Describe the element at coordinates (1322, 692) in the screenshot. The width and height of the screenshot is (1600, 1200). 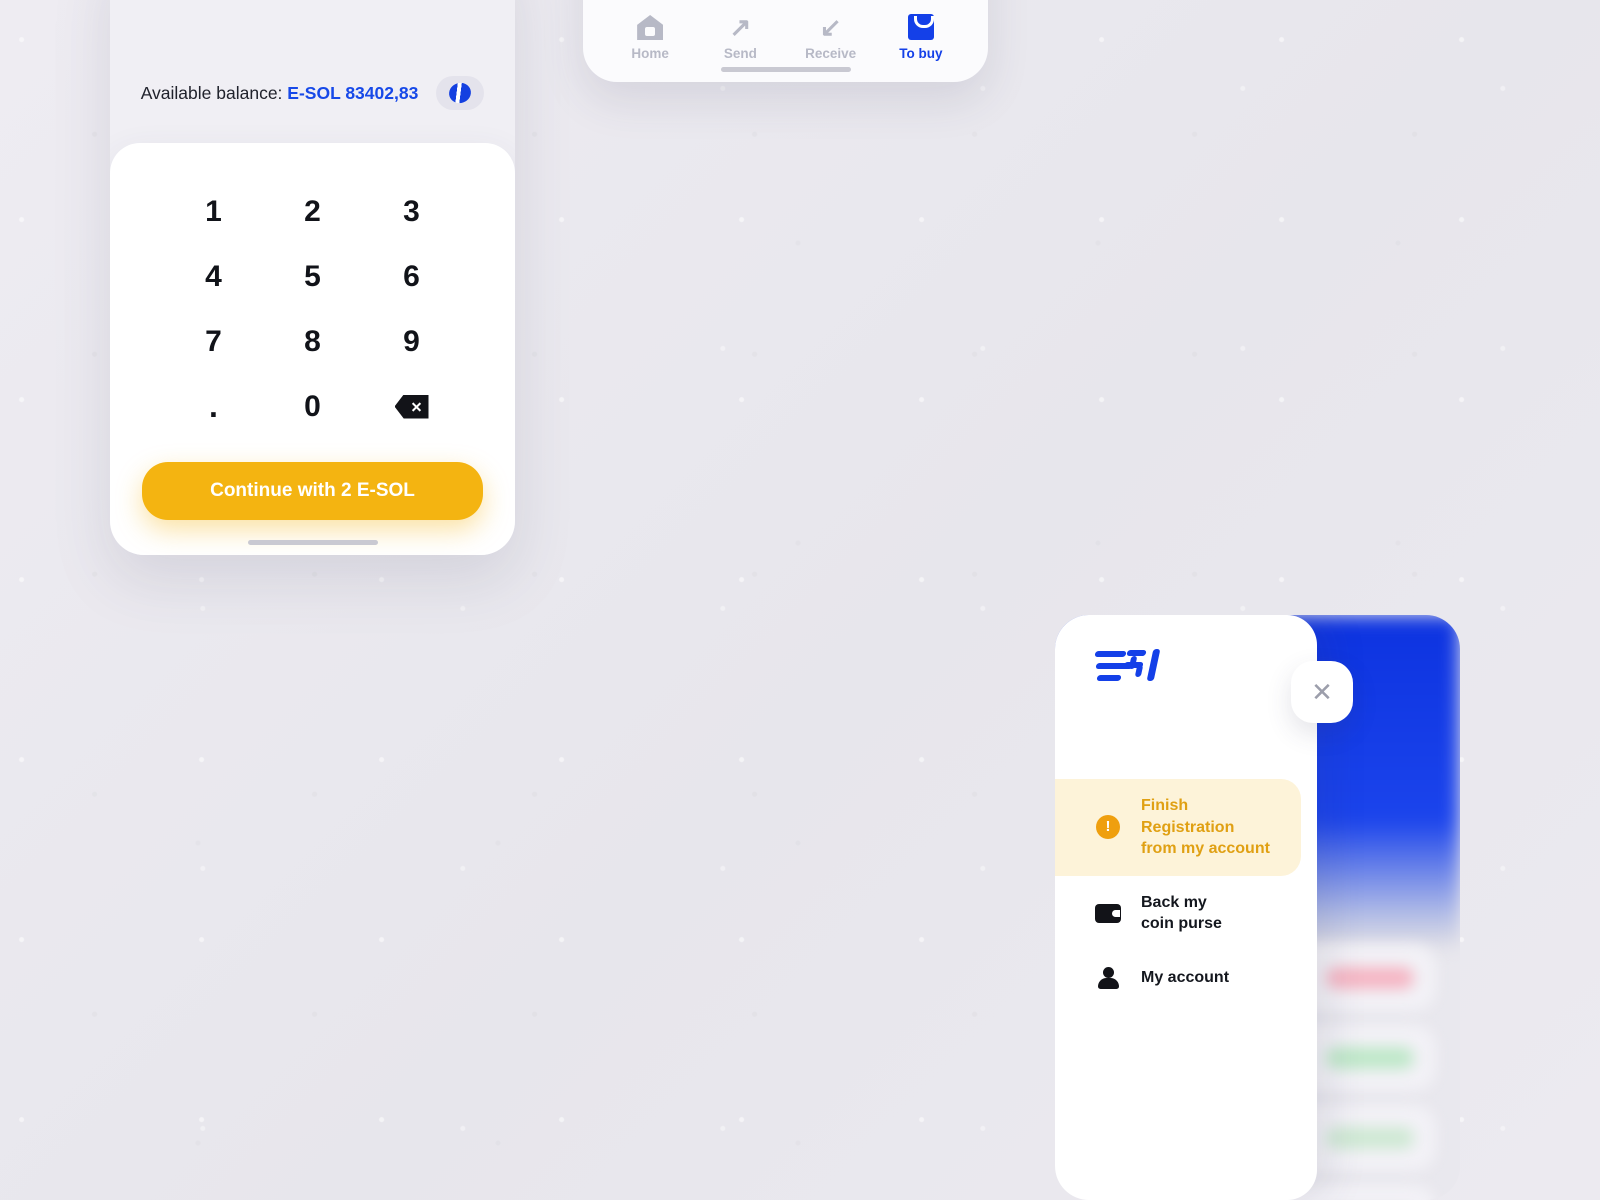
I see `close-icon: ✕` at that location.